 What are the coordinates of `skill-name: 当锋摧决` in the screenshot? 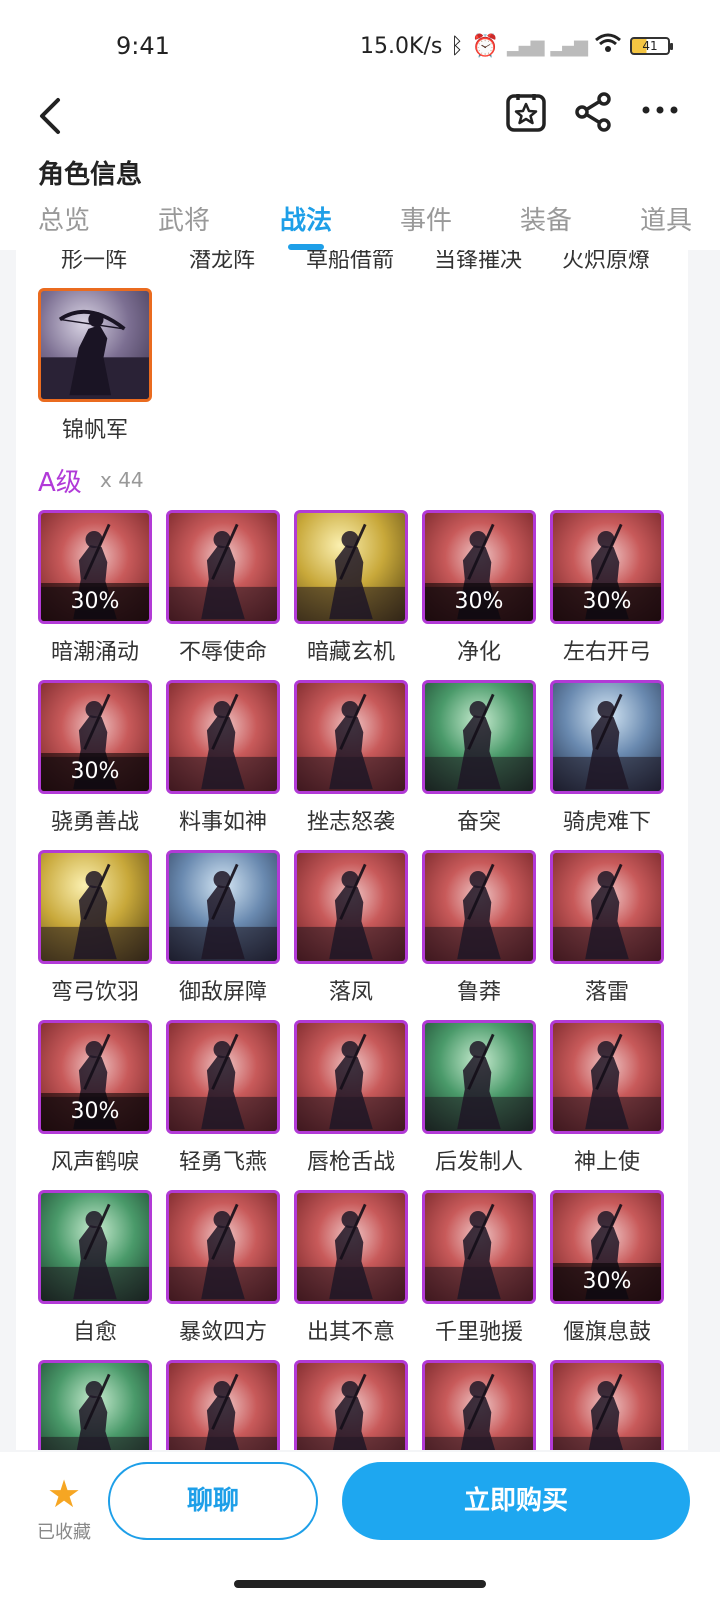 It's located at (477, 261).